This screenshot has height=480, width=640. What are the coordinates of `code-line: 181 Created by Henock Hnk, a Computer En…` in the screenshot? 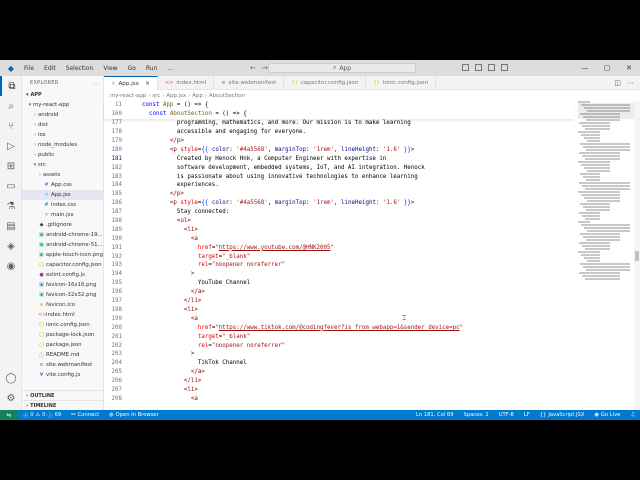 It's located at (339, 158).